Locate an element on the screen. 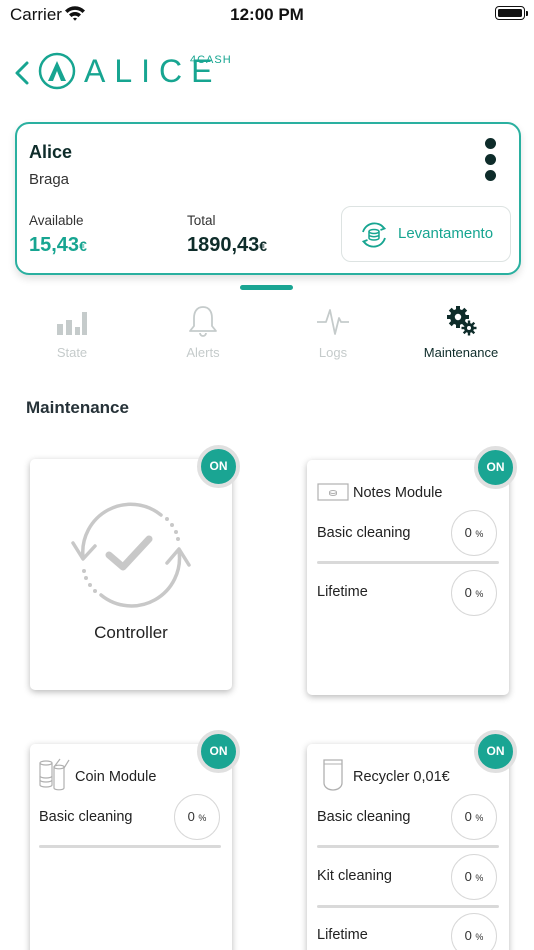 The width and height of the screenshot is (534, 950). recycler-basic-cleaning-percent: 0 % is located at coordinates (474, 817).